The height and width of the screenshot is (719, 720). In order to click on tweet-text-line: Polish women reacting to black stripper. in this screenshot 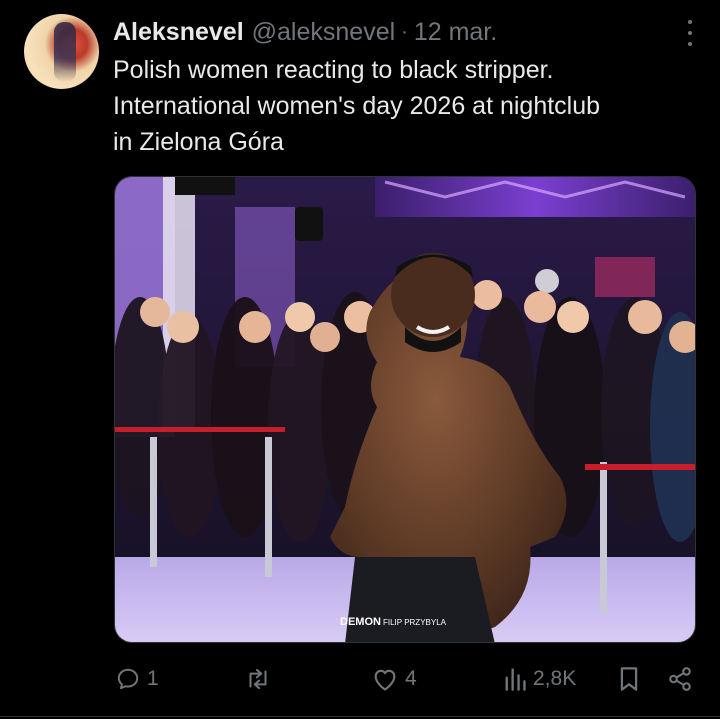, I will do `click(333, 70)`.